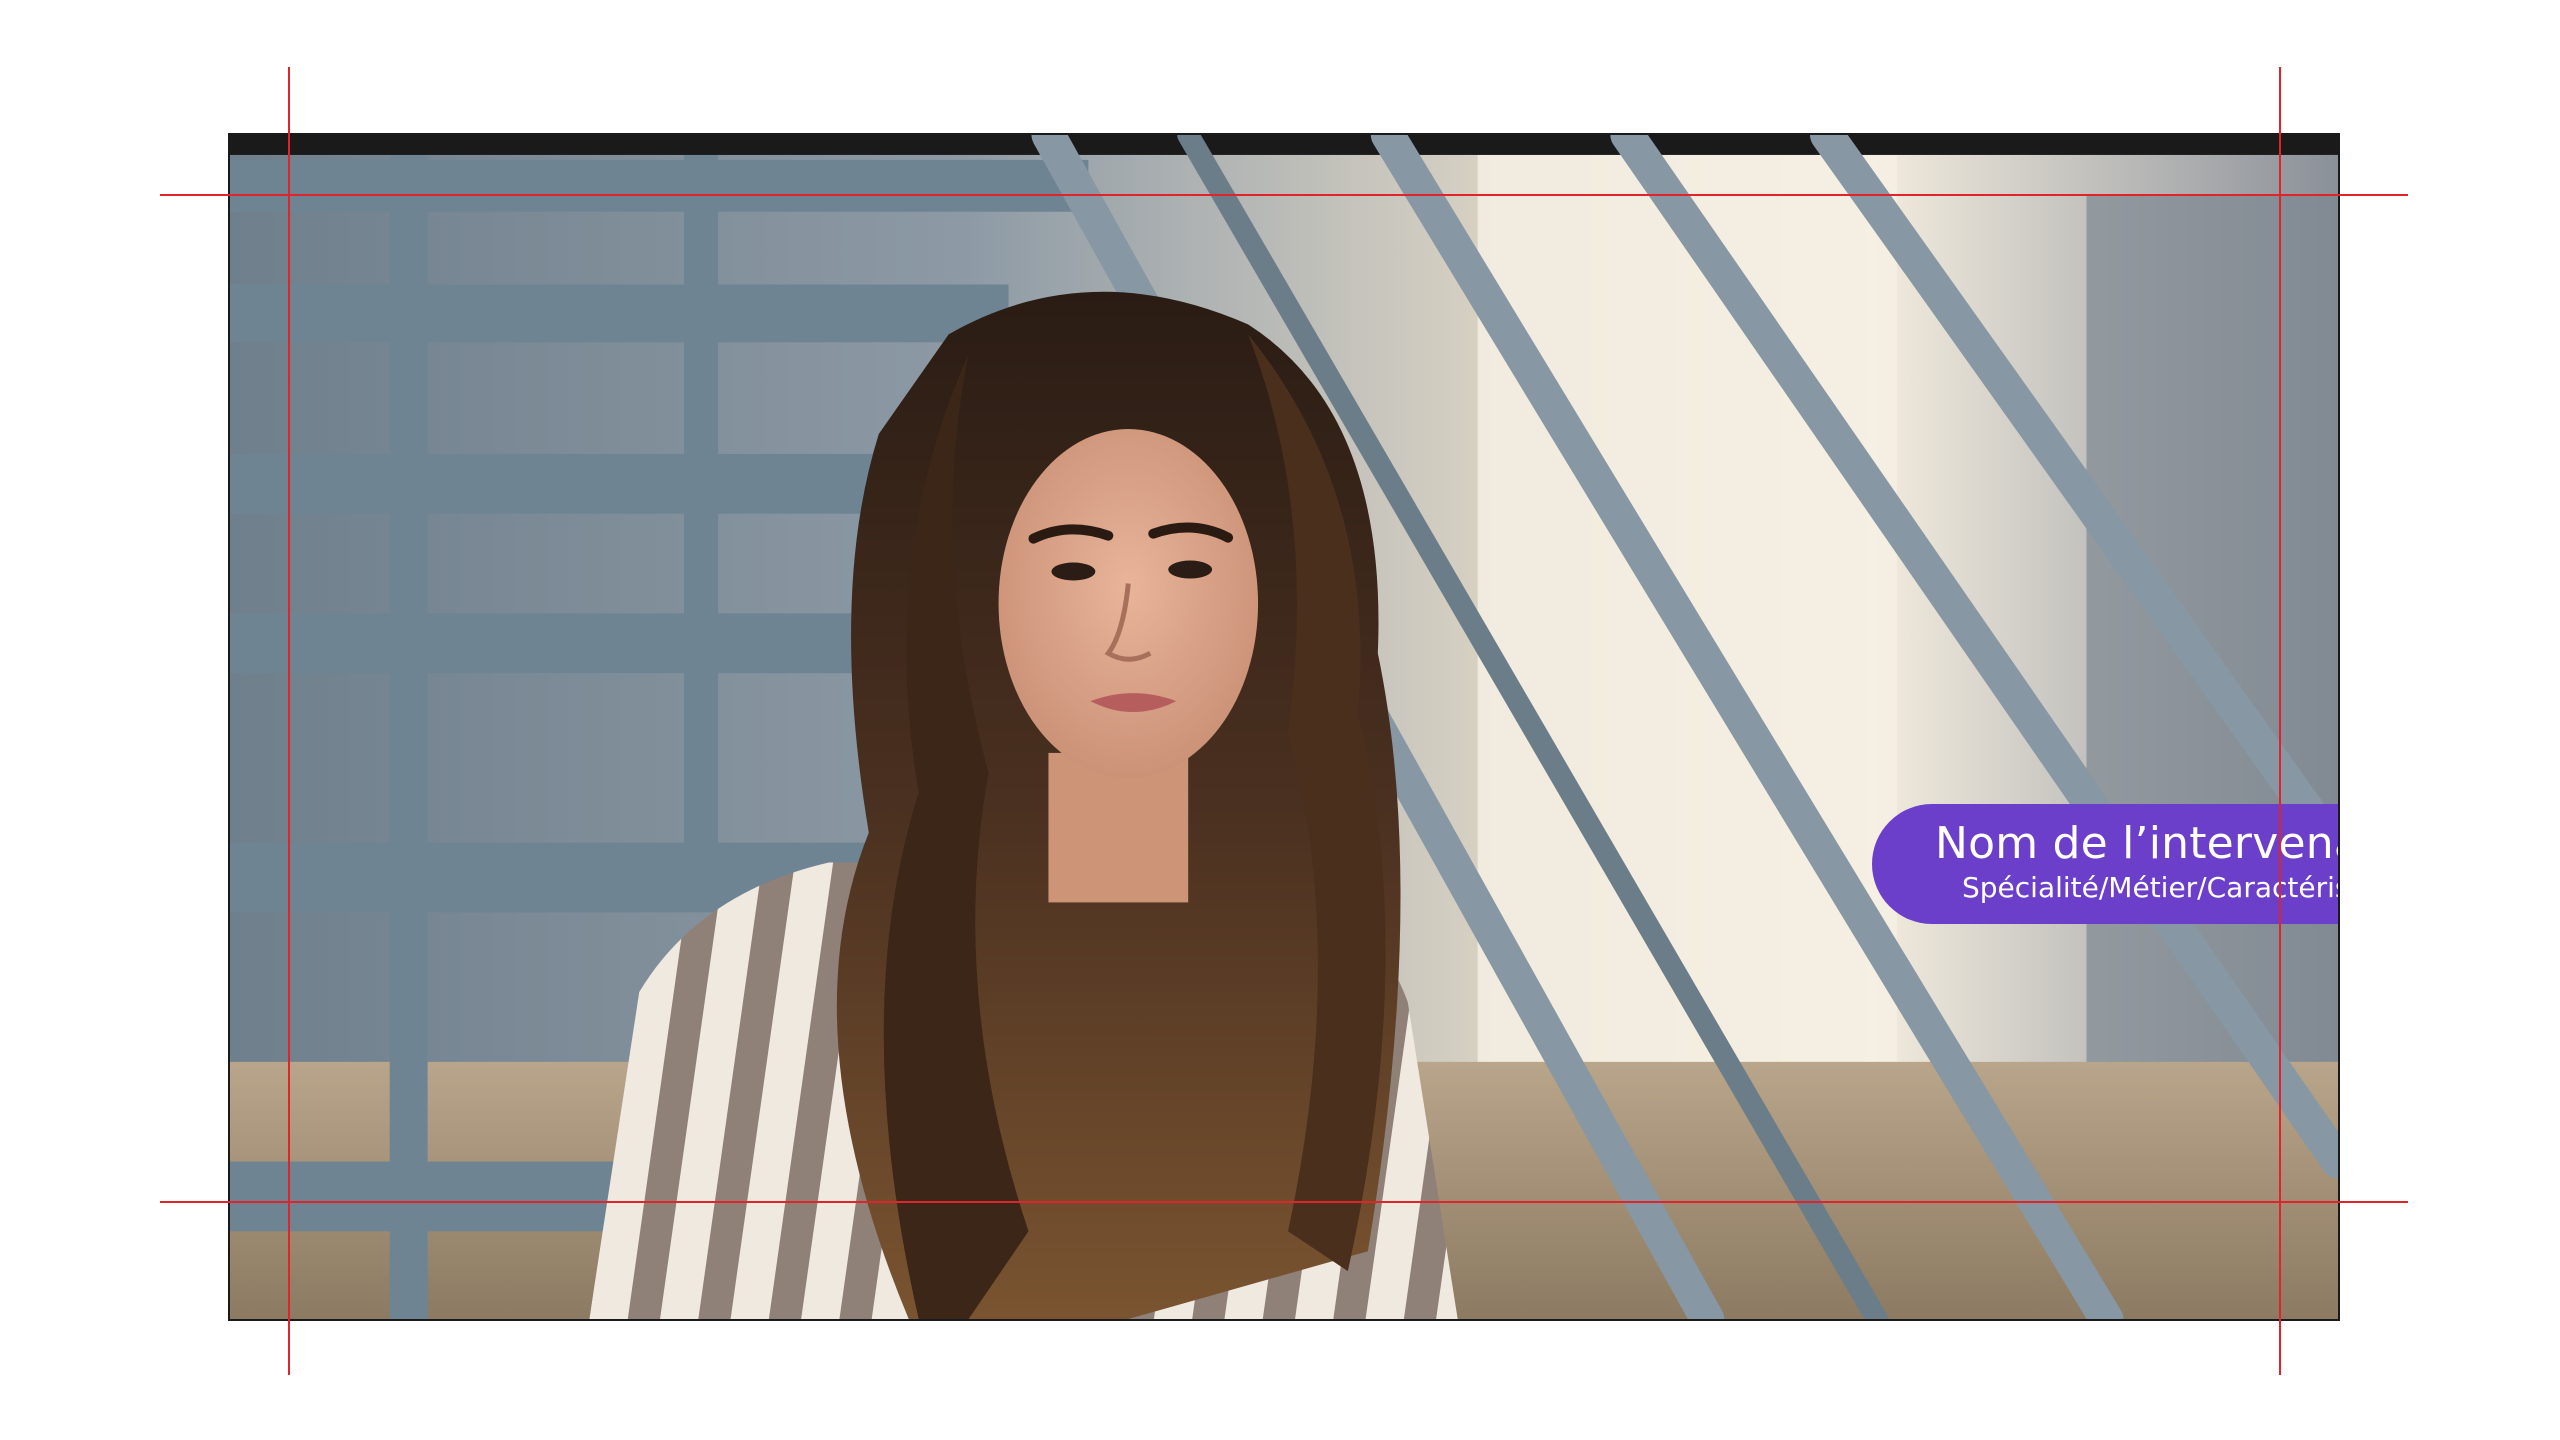  I want to click on speaker-role: Spécialité/Métier/Caractéristique, so click(2150, 887).